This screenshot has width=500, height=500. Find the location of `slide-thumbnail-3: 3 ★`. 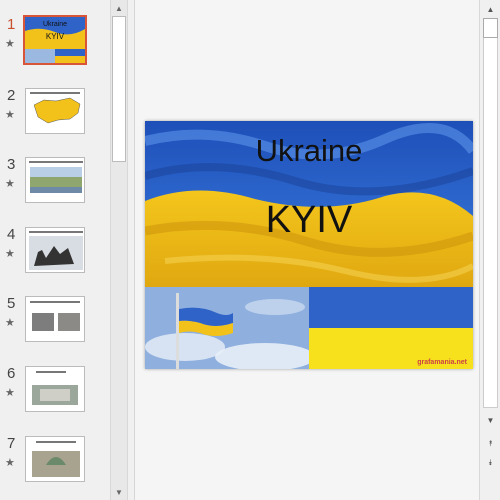

slide-thumbnail-3: 3 ★ is located at coordinates (55, 188).